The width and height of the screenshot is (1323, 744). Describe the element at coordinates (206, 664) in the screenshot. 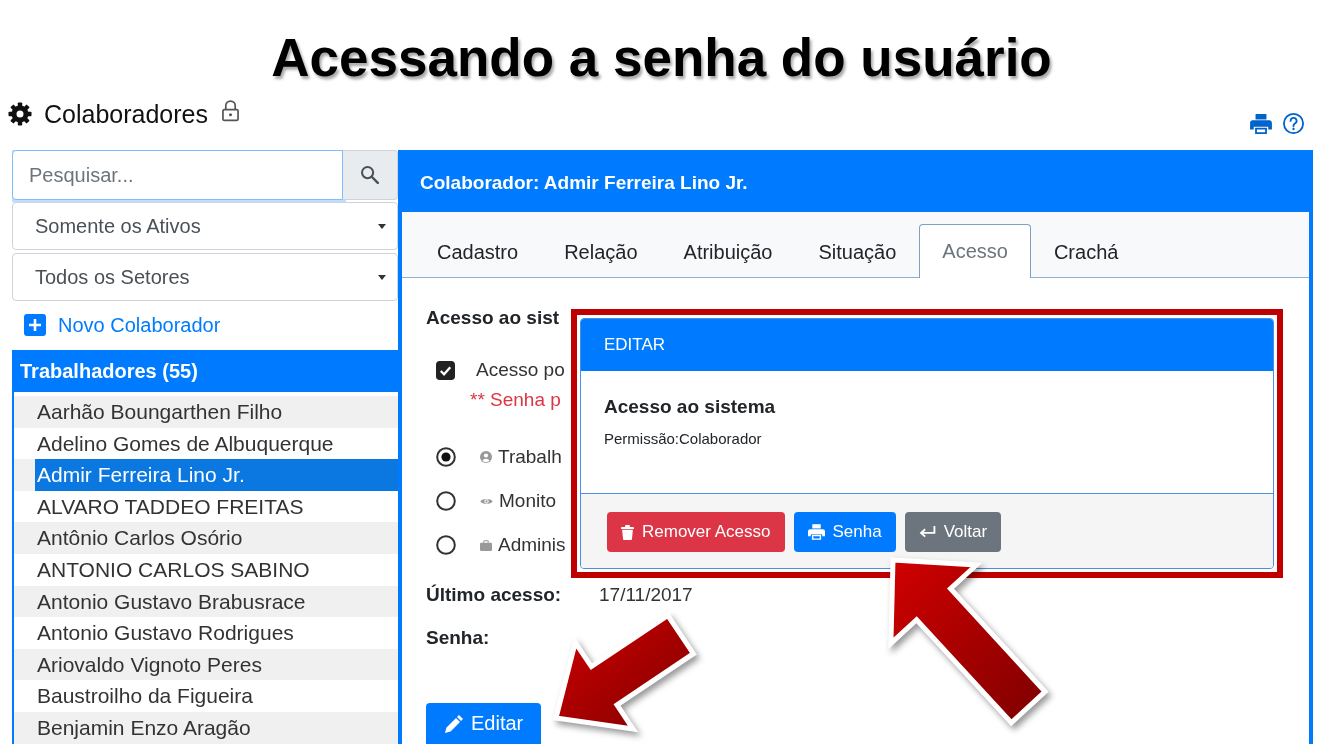

I see `list-item: Ariovaldo Vignoto Peres` at that location.